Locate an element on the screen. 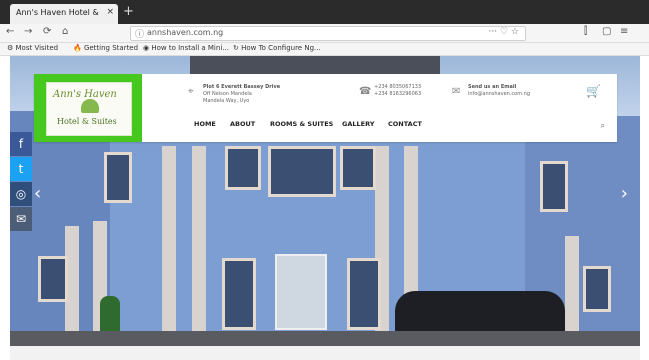 Image resolution: width=649 pixels, height=360 pixels. nav-rooms-suites: ROOMS & SUITES is located at coordinates (301, 124).